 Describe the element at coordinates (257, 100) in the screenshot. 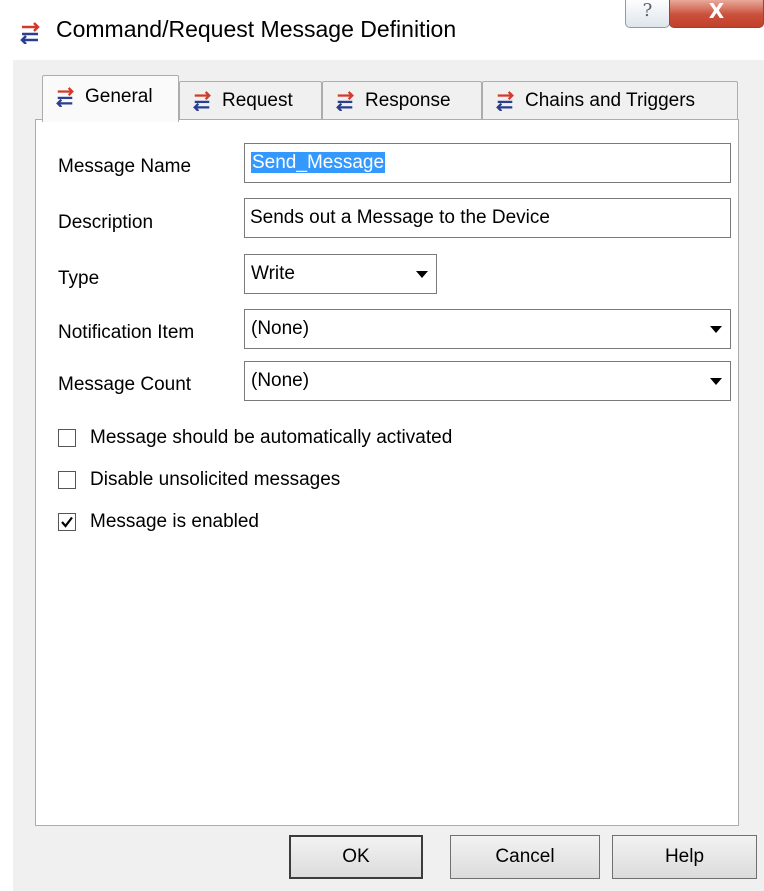

I see `tab-label: Request` at that location.